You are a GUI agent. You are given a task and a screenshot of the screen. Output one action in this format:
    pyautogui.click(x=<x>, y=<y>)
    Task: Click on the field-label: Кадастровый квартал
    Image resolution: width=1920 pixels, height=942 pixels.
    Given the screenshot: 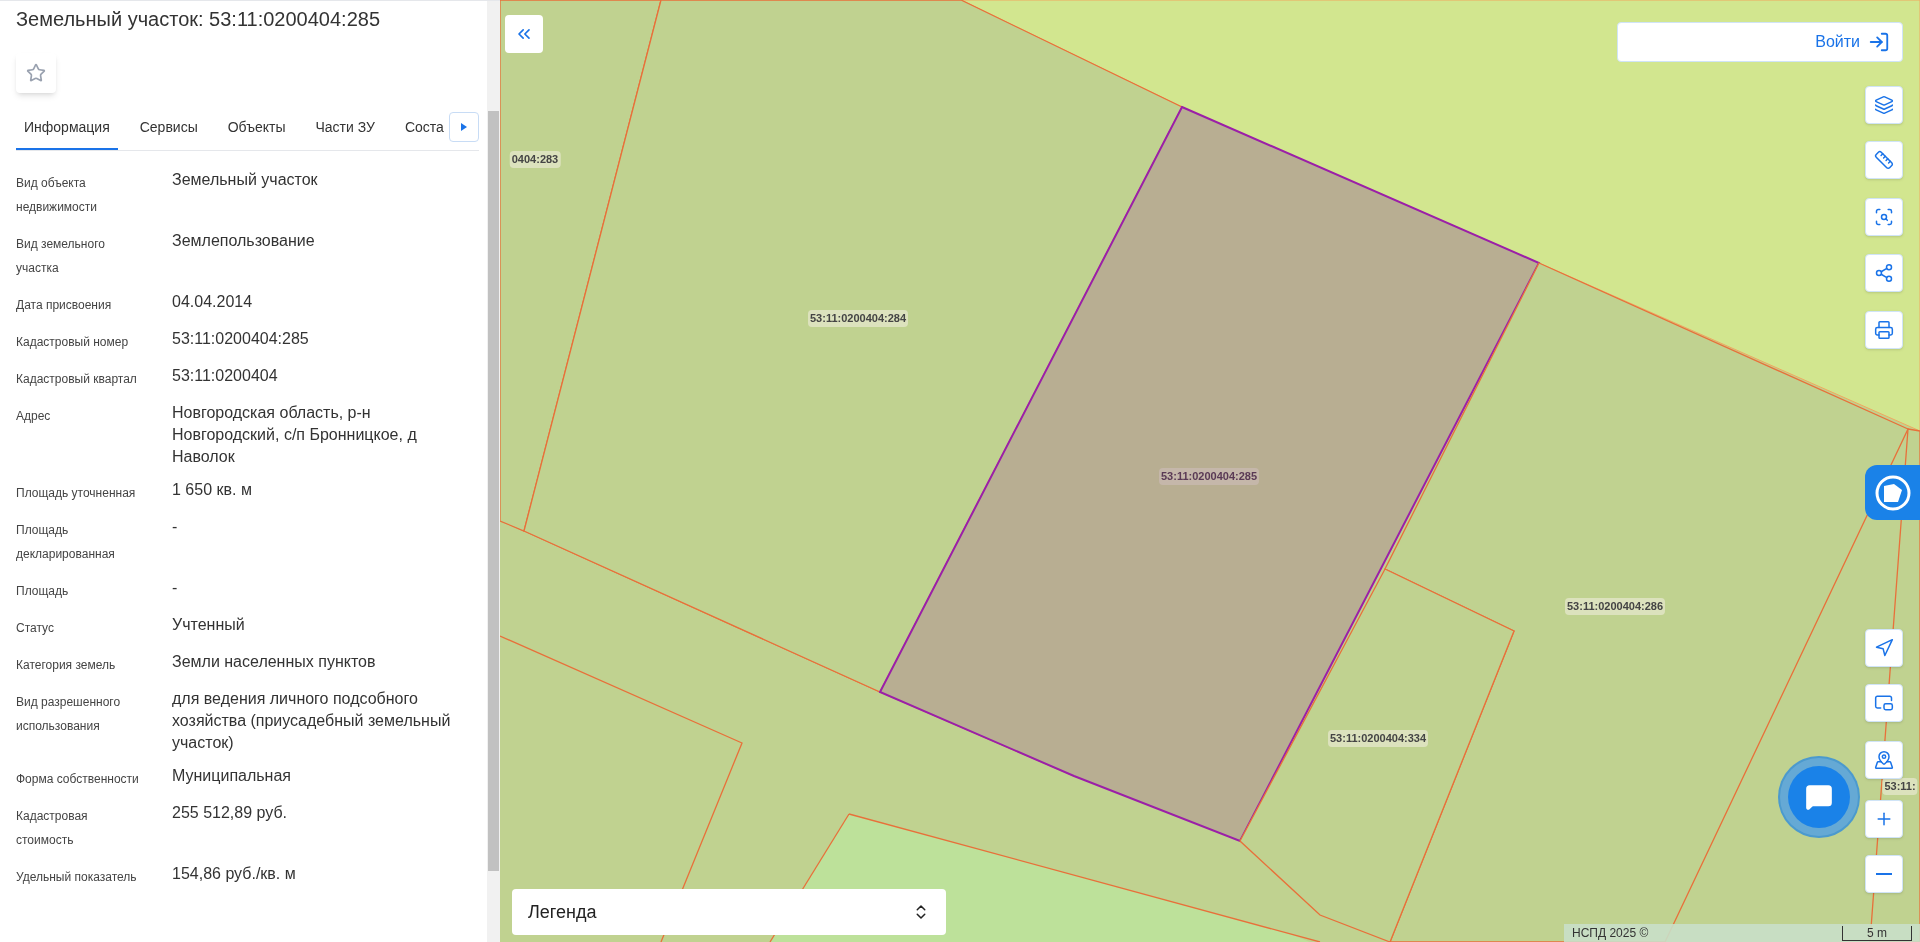 What is the action you would take?
    pyautogui.click(x=77, y=379)
    